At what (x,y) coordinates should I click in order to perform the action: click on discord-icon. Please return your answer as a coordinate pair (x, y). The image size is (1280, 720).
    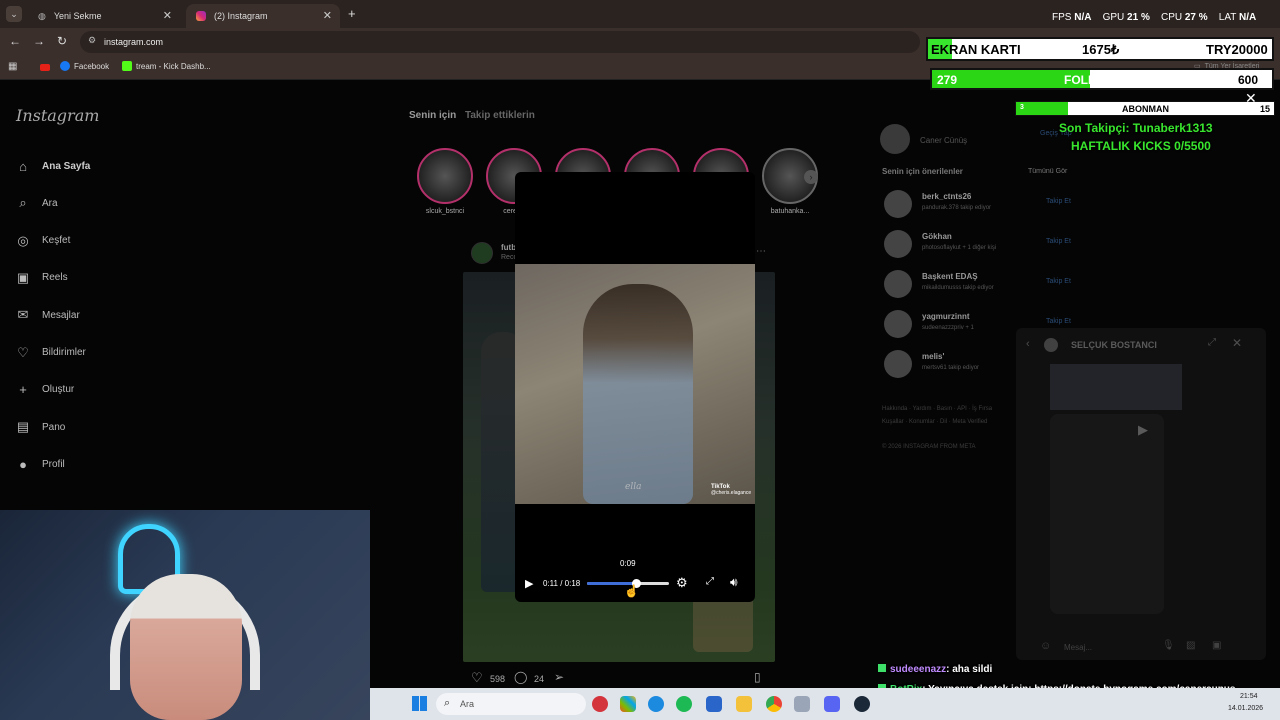
    Looking at the image, I should click on (832, 704).